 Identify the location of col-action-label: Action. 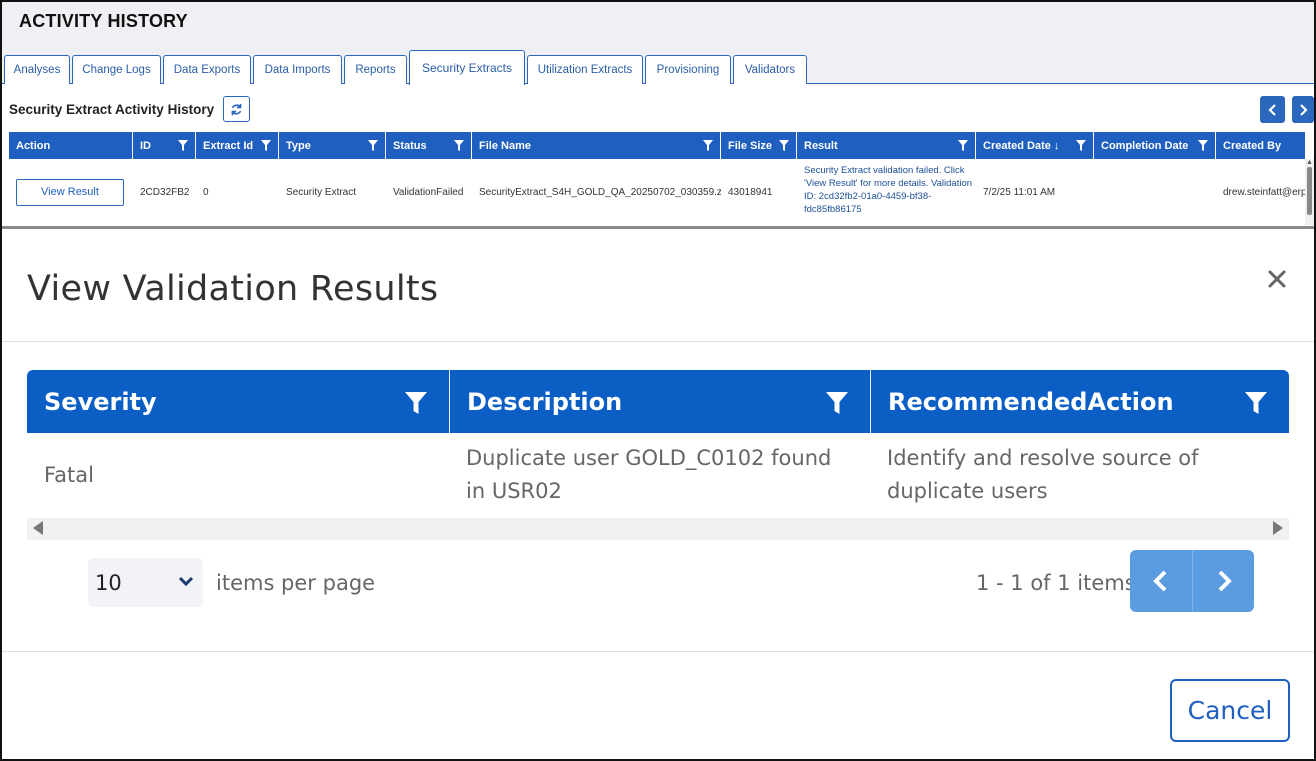
(33, 145).